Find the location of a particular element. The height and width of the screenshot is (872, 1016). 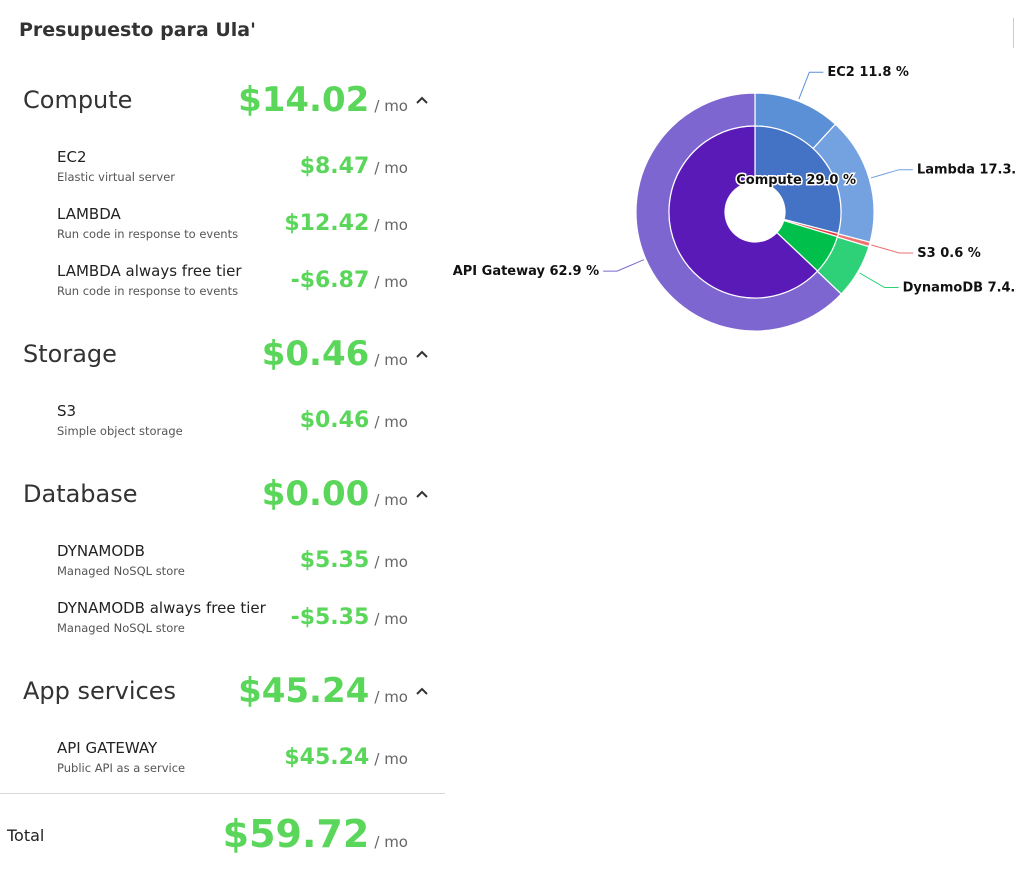

service-name: LAMBDA always free tier is located at coordinates (149, 271).